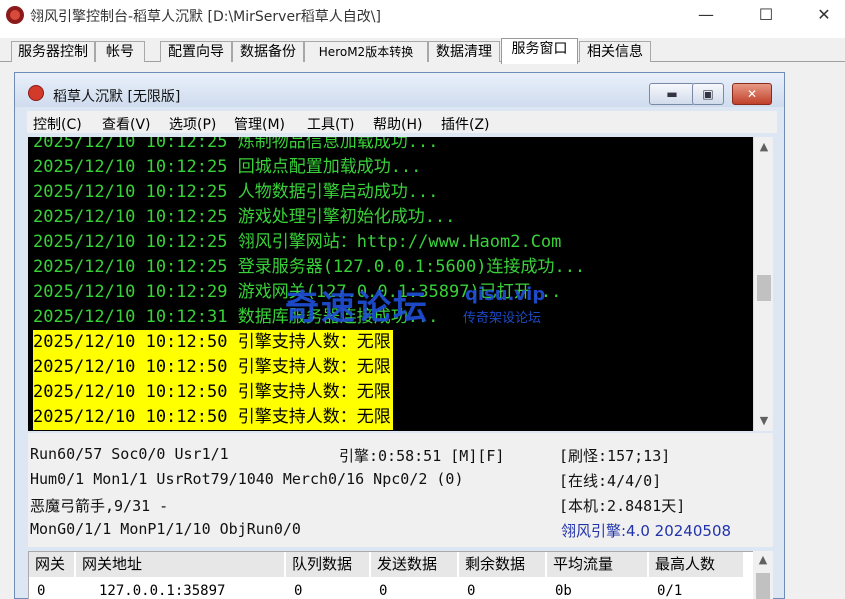  Describe the element at coordinates (162, 591) in the screenshot. I see `table-cell: 127.0.0.1:35897` at that location.